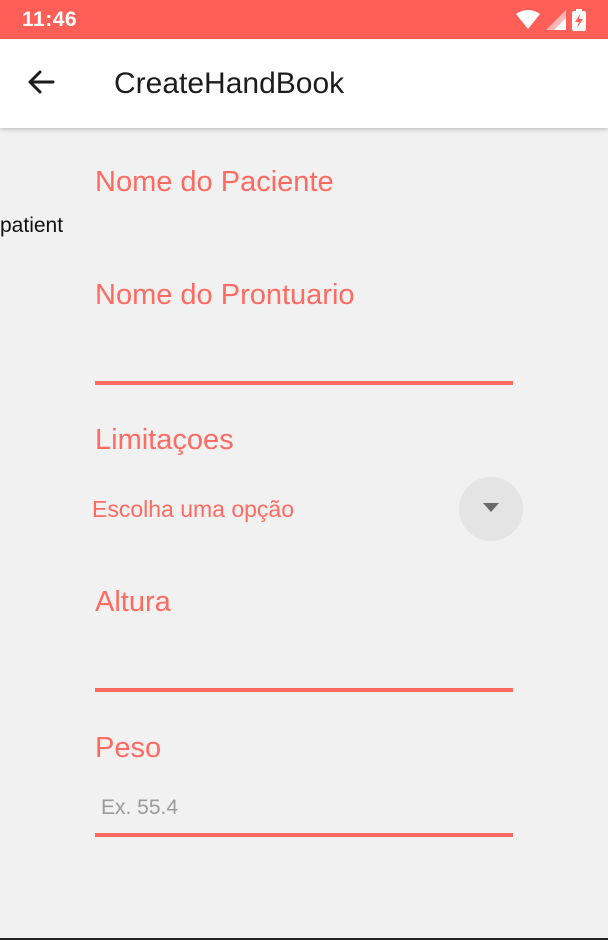  Describe the element at coordinates (304, 358) in the screenshot. I see `record-name-input` at that location.